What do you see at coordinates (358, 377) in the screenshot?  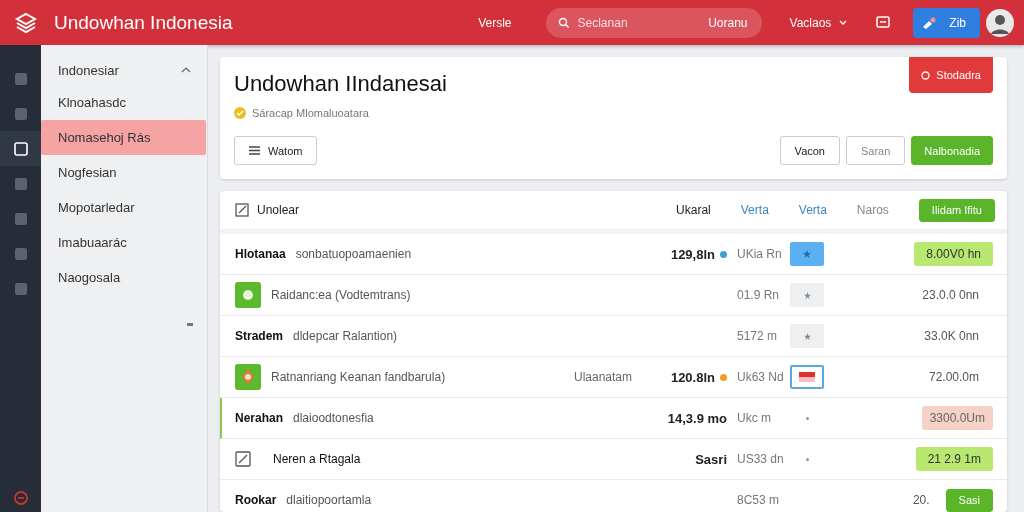 I see `row-description: Ratnanriang Keanan fandbarula)` at bounding box center [358, 377].